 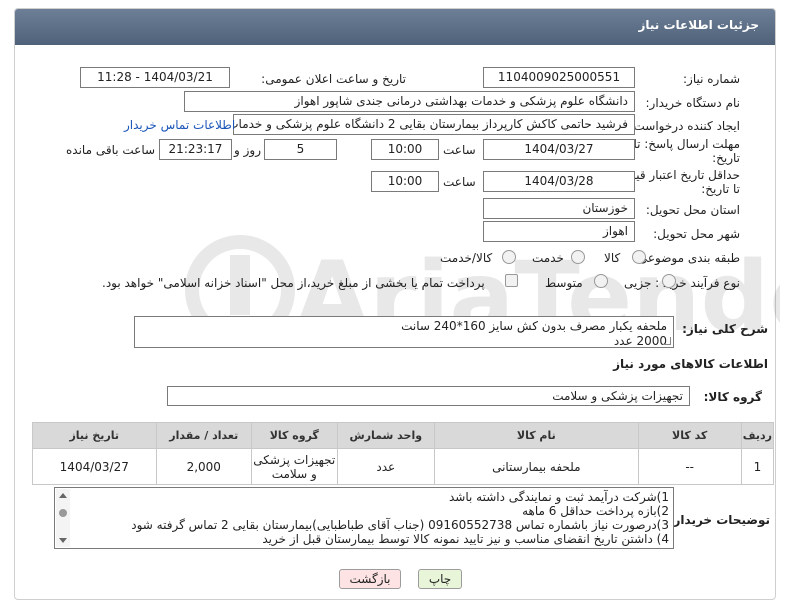 What do you see at coordinates (511, 280) in the screenshot?
I see `treasury-payment-checkbox` at bounding box center [511, 280].